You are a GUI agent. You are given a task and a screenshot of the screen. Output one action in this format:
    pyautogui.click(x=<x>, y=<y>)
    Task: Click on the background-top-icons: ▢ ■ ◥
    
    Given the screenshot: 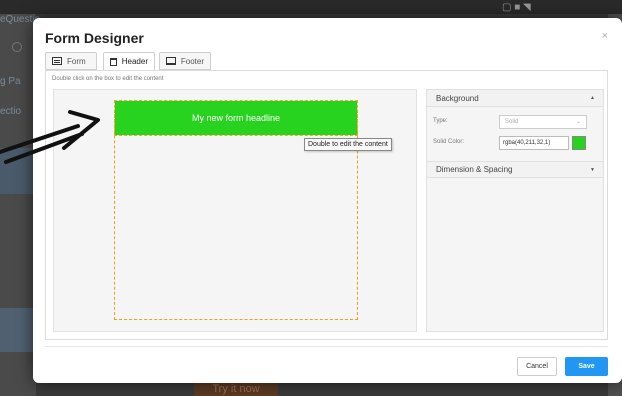 What is the action you would take?
    pyautogui.click(x=516, y=7)
    